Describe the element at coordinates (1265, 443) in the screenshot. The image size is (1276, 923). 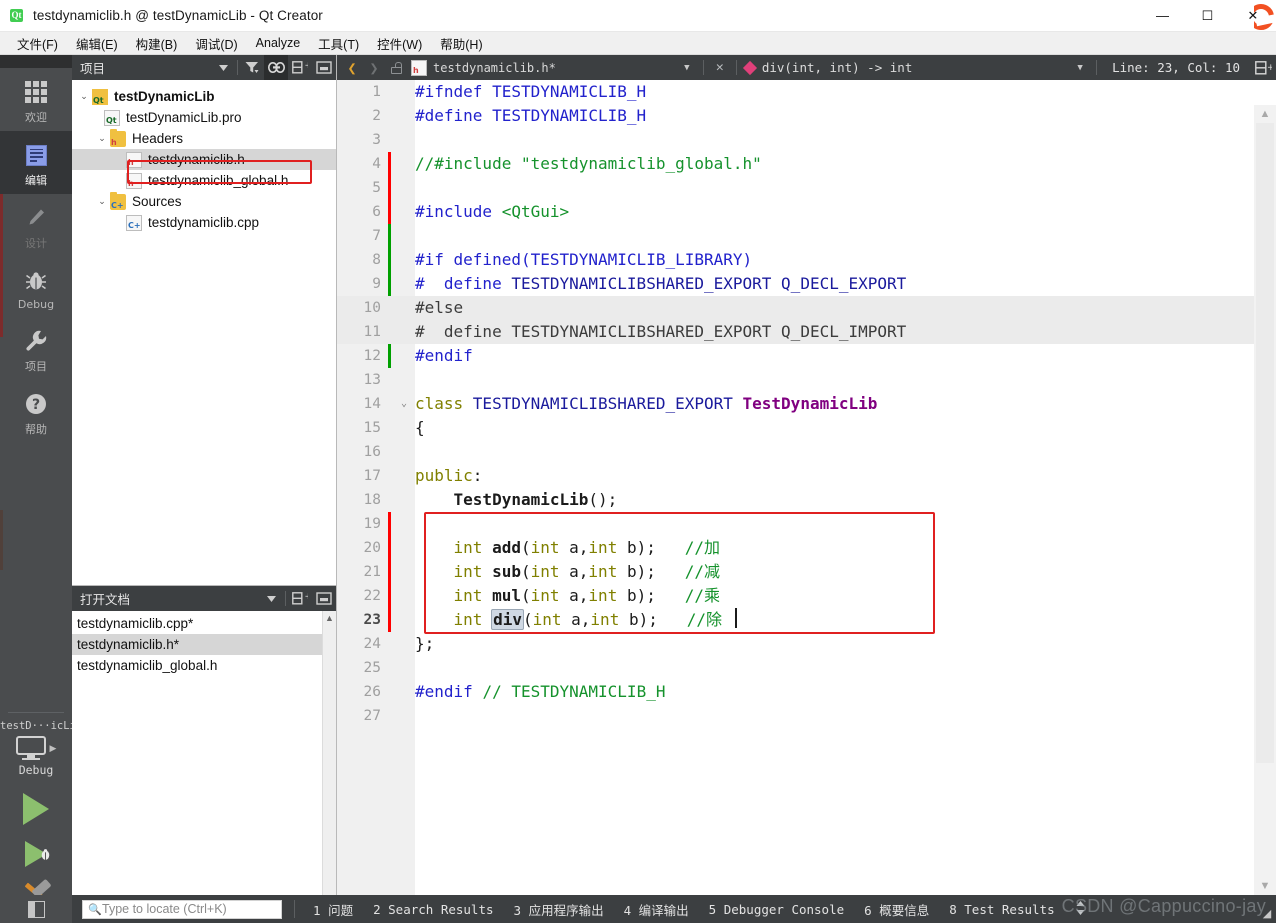
I see `scrollbar-thumb` at that location.